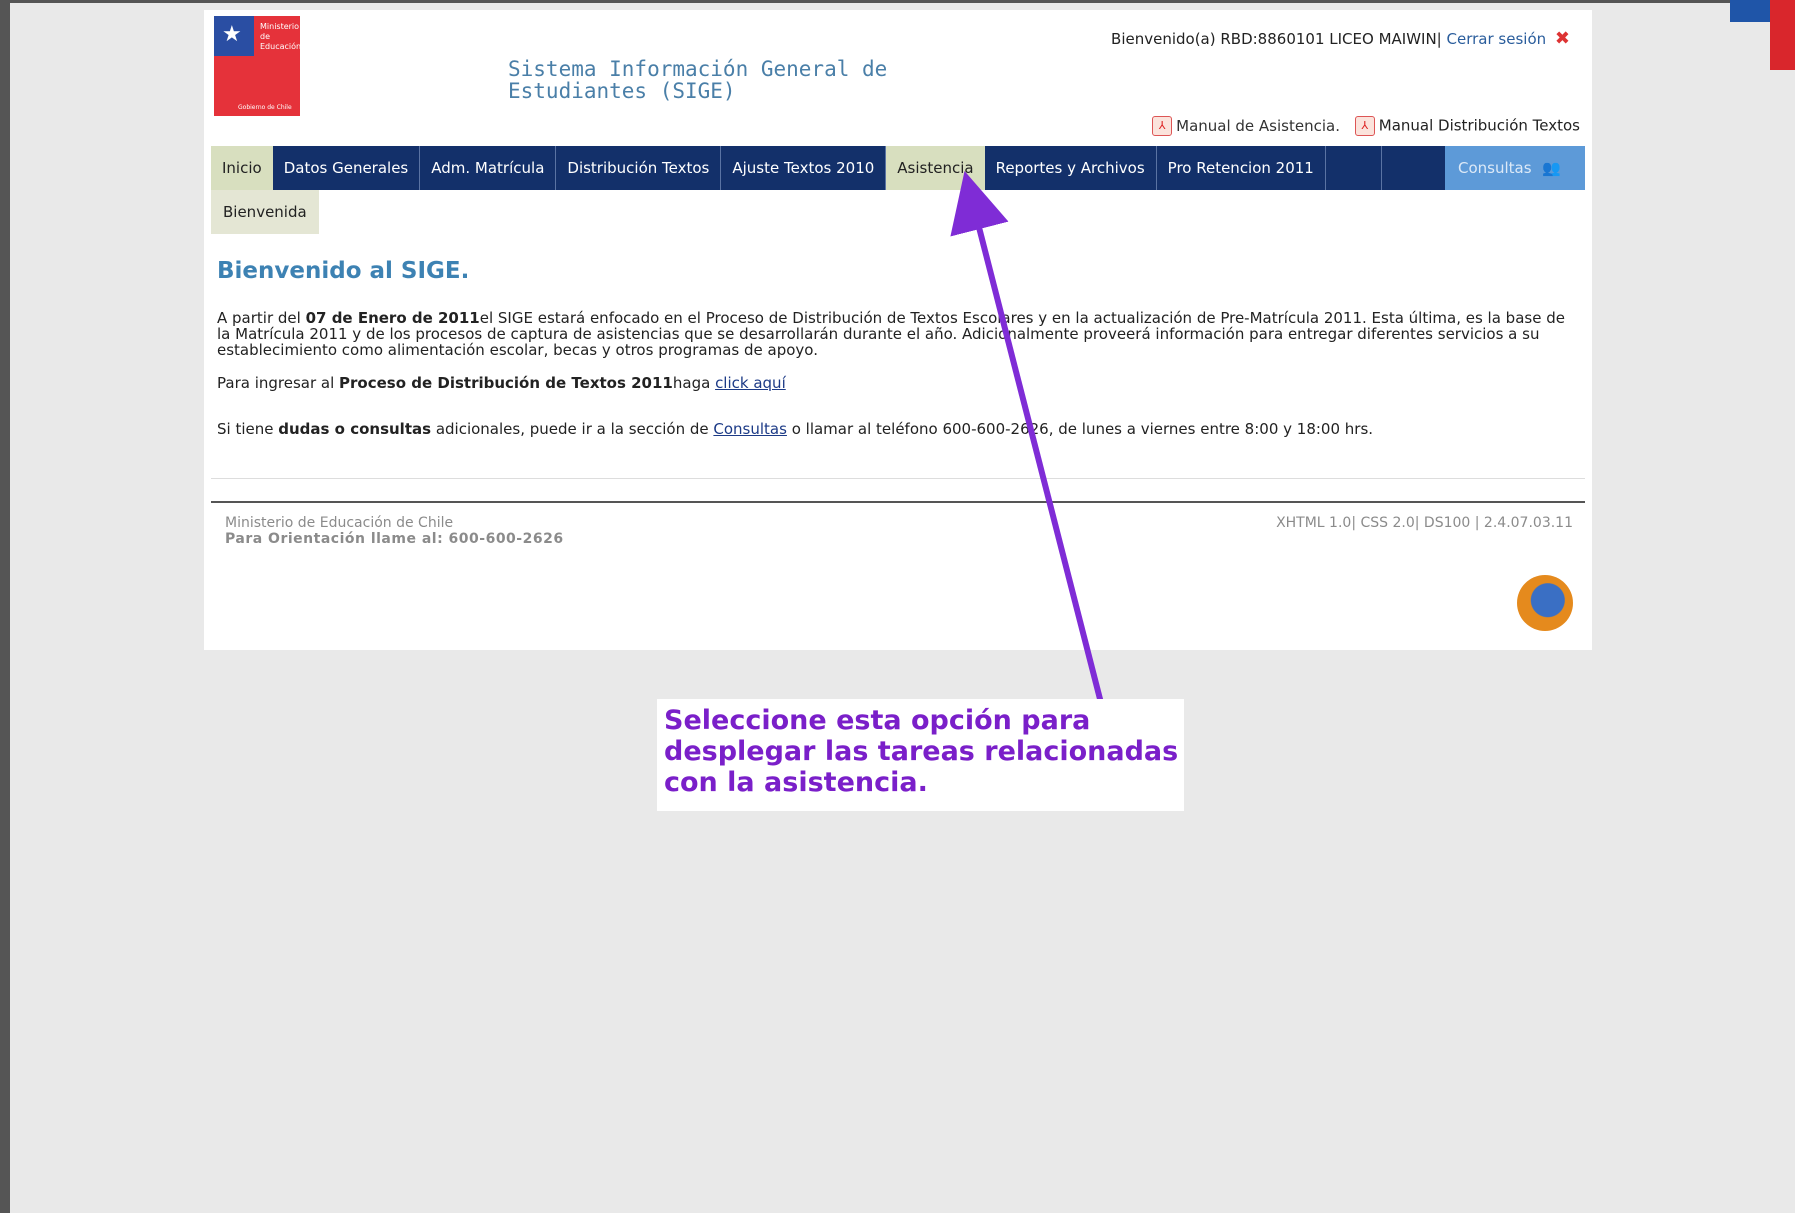 The image size is (1795, 1213). What do you see at coordinates (1031, 454) in the screenshot?
I see `annotation-arrow` at bounding box center [1031, 454].